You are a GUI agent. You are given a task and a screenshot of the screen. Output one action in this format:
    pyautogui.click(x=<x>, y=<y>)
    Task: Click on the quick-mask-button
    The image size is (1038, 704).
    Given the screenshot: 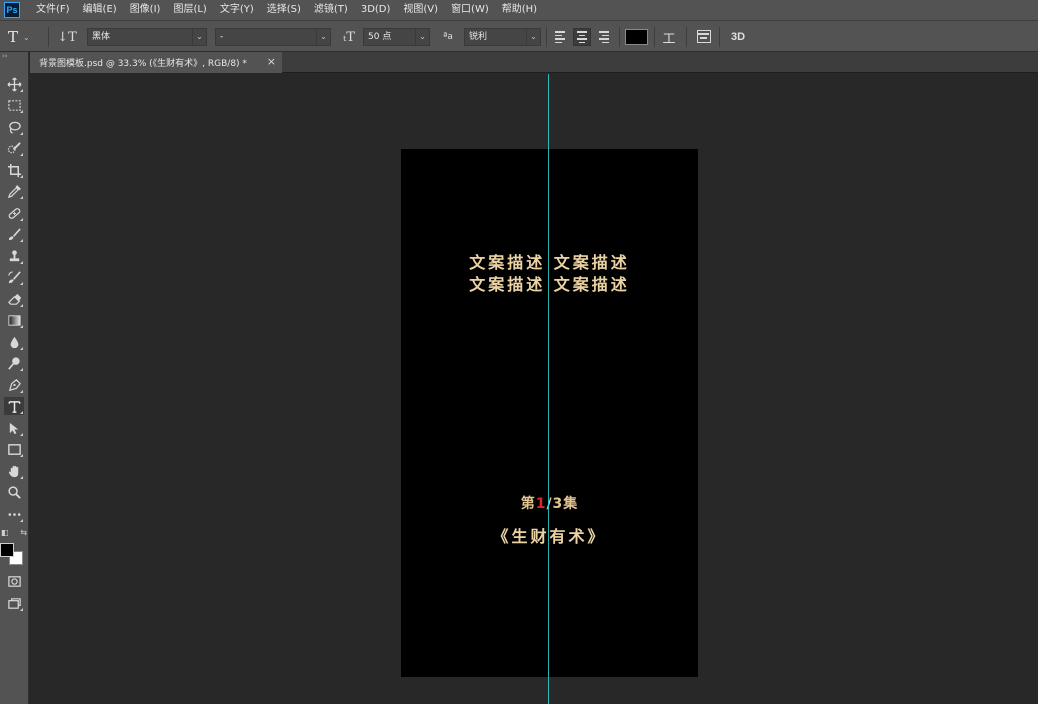 What is the action you would take?
    pyautogui.click(x=14, y=581)
    